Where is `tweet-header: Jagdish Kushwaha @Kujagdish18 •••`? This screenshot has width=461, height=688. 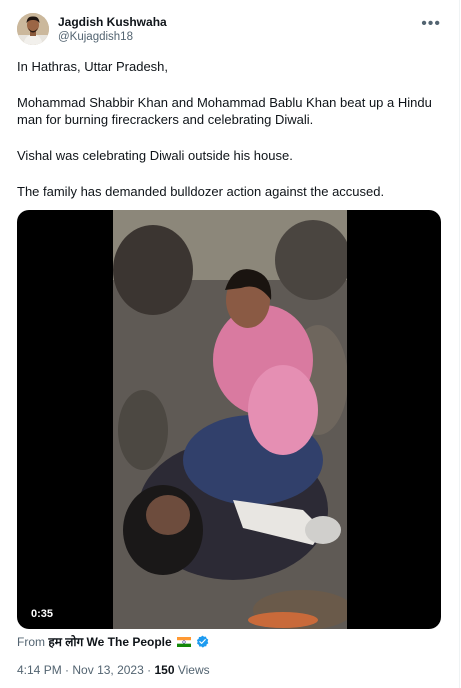 tweet-header: Jagdish Kushwaha @Kujagdish18 ••• is located at coordinates (230, 30).